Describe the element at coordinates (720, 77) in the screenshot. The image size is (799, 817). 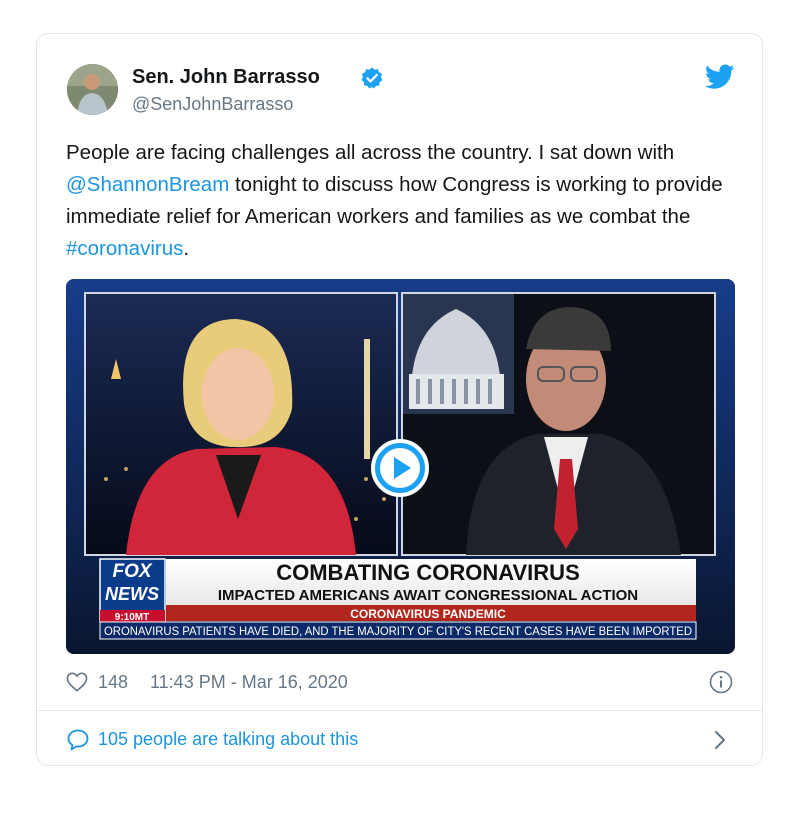
I see `twitter-bird-icon` at that location.